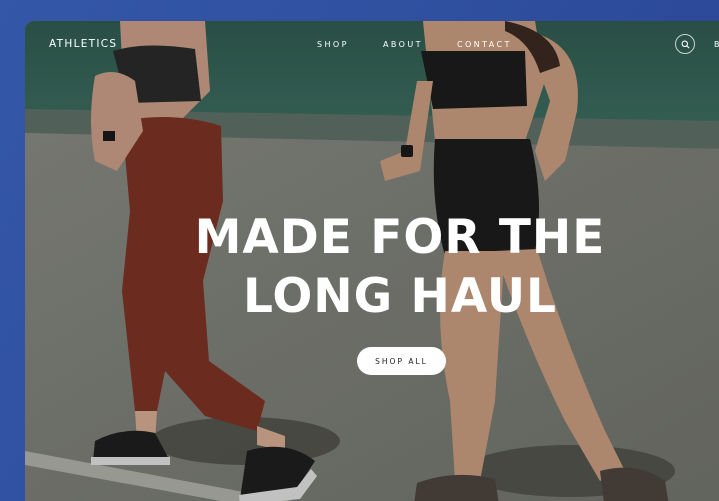 This screenshot has width=719, height=501. I want to click on brand-logo: ATHLETICS, so click(83, 44).